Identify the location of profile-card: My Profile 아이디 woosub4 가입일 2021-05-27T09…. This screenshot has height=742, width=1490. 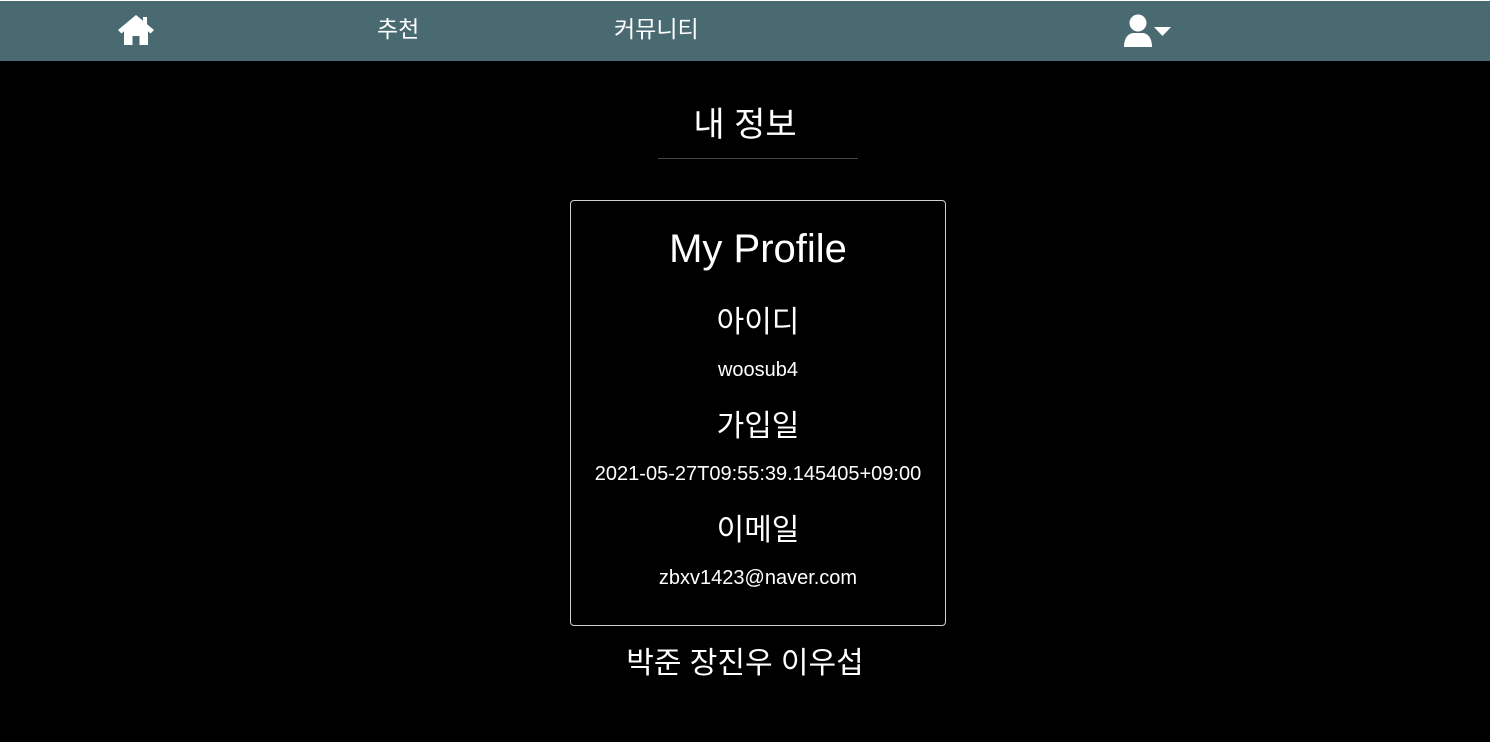
(758, 413).